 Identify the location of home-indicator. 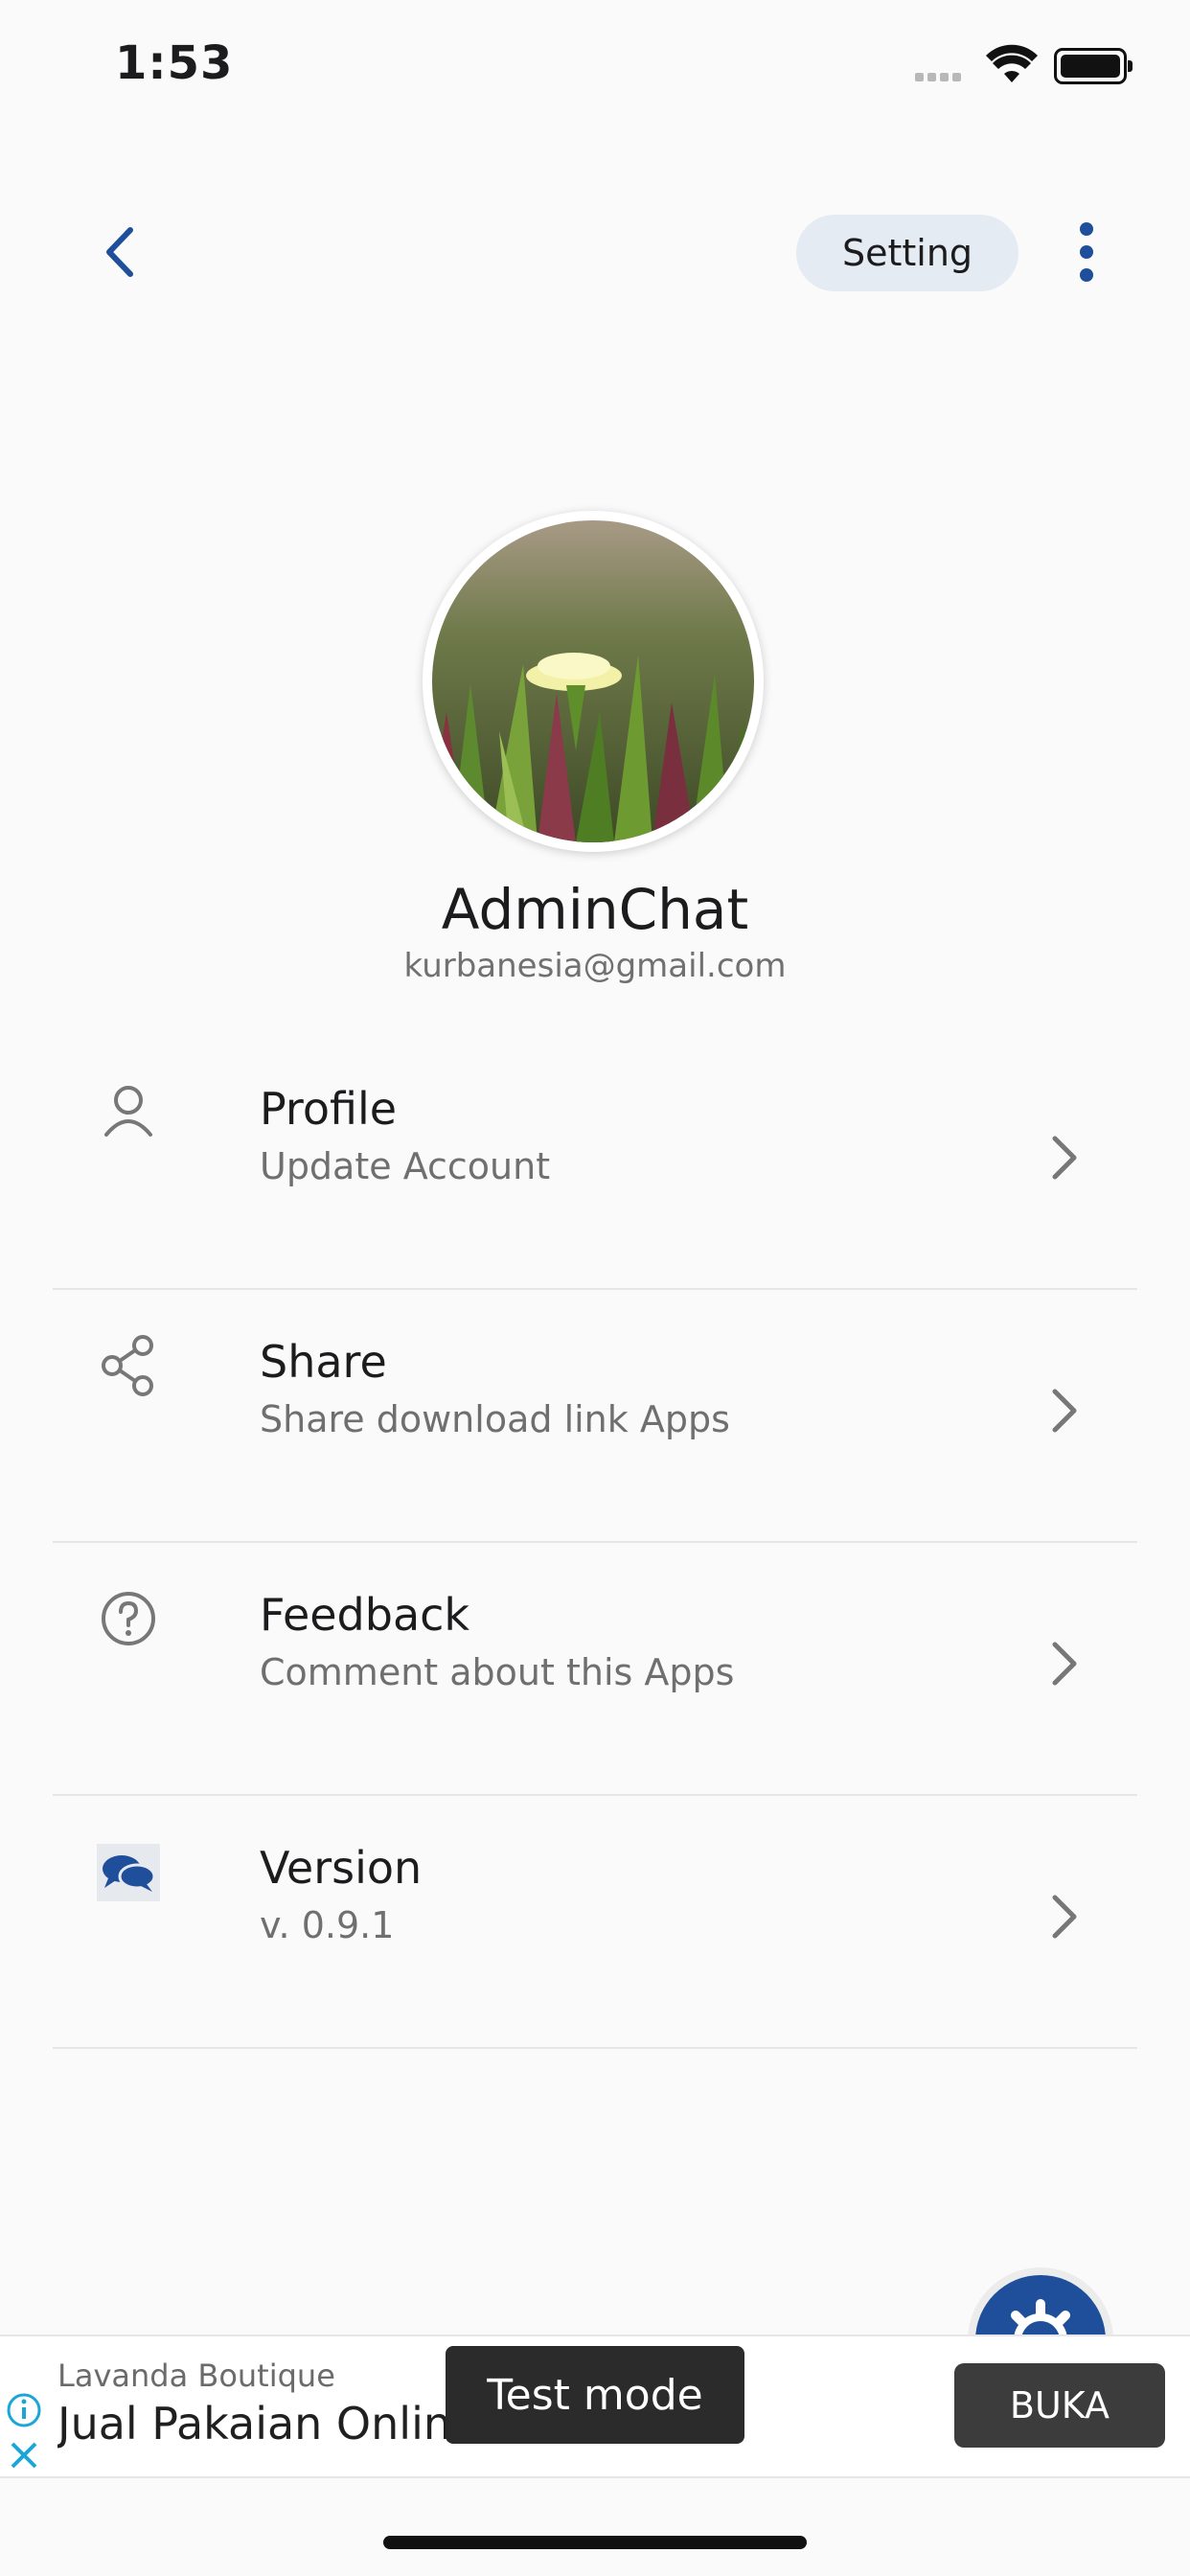
(595, 2542).